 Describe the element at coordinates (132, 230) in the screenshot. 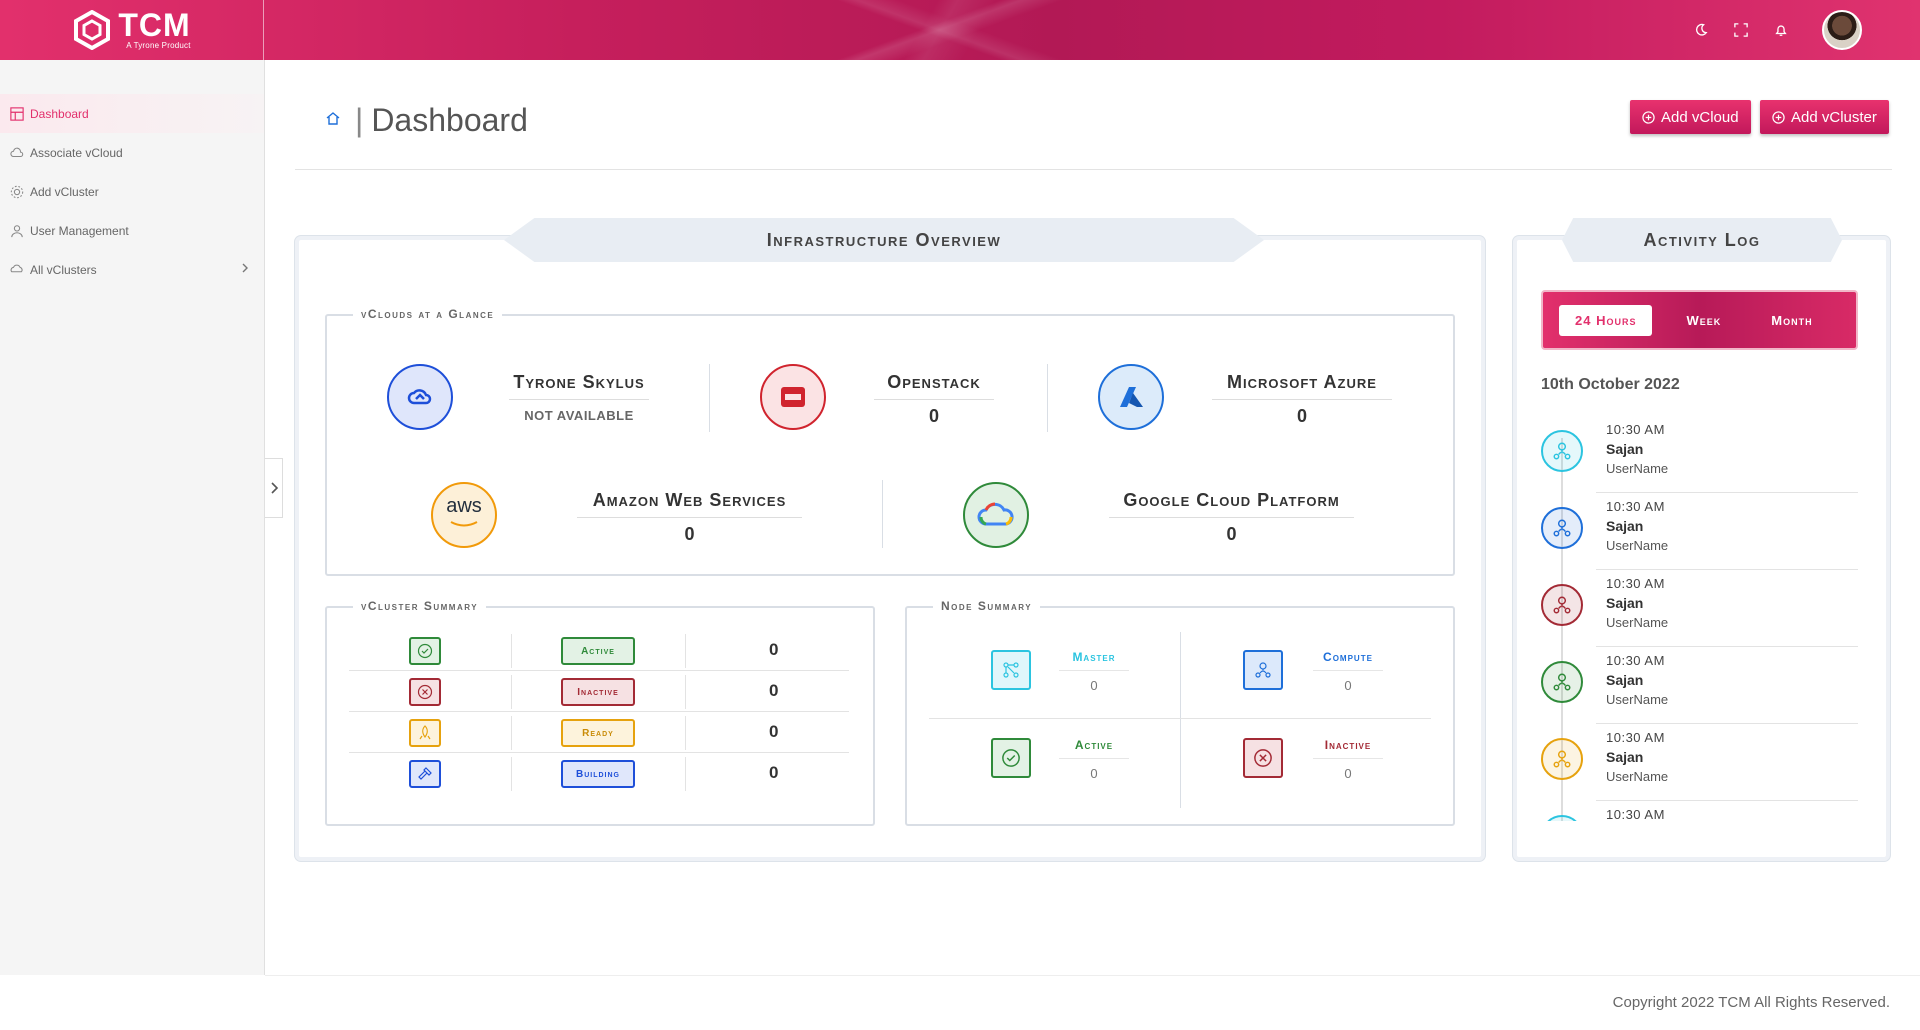

I see `sidebar-item-user-management: User Management` at that location.